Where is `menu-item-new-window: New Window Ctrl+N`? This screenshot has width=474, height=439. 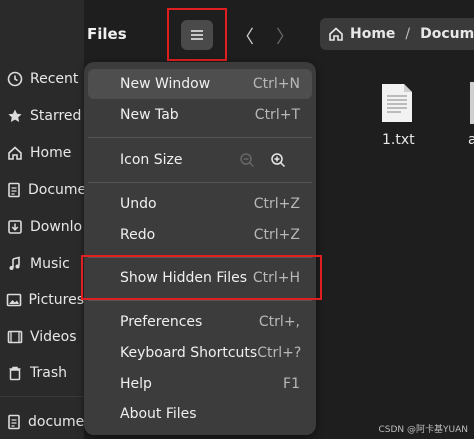 menu-item-new-window: New Window Ctrl+N is located at coordinates (200, 84).